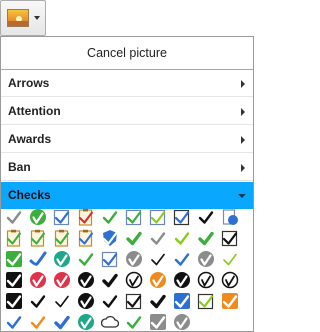 Image resolution: width=320 pixels, height=332 pixels. I want to click on checkbox-outline-icon, so click(230, 238).